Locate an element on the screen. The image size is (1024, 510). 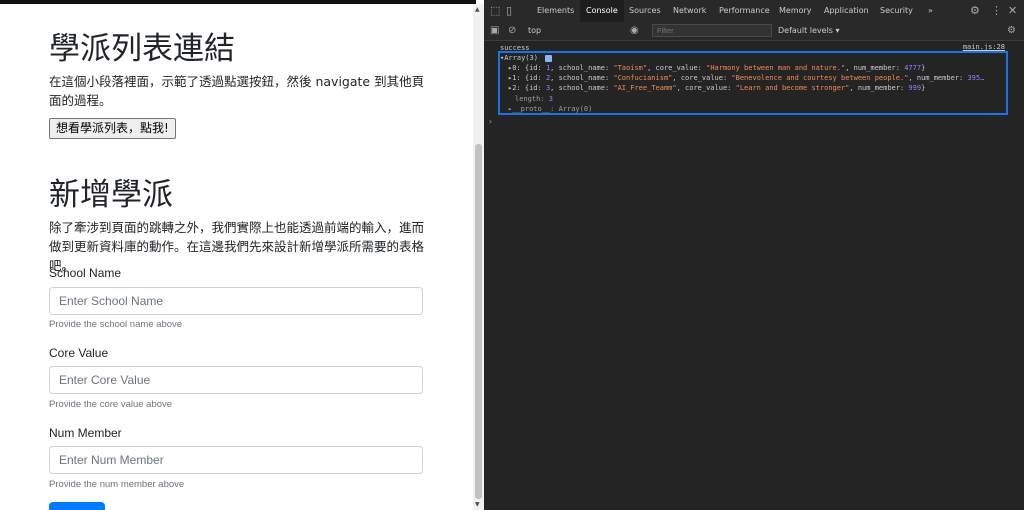
tab-sources: Sources is located at coordinates (645, 11).